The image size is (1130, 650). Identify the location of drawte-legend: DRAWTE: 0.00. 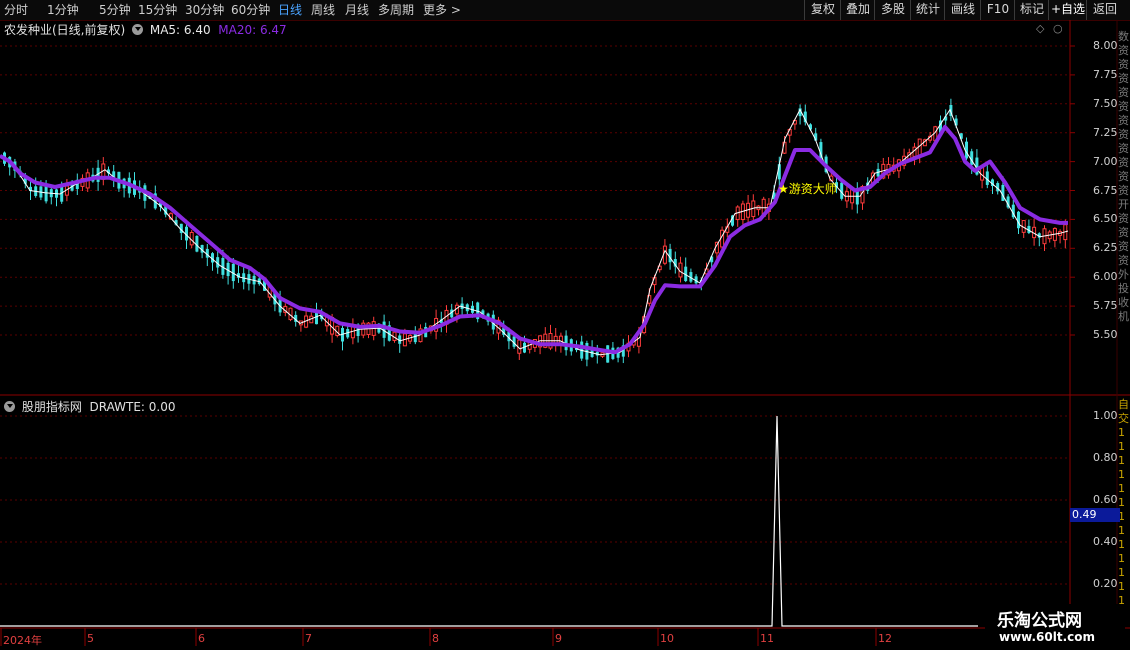
(132, 407).